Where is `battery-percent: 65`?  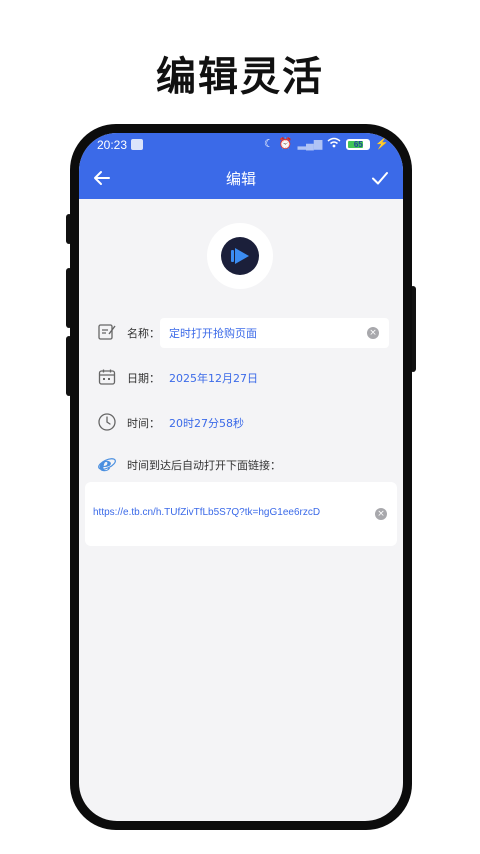
battery-percent: 65 is located at coordinates (358, 144).